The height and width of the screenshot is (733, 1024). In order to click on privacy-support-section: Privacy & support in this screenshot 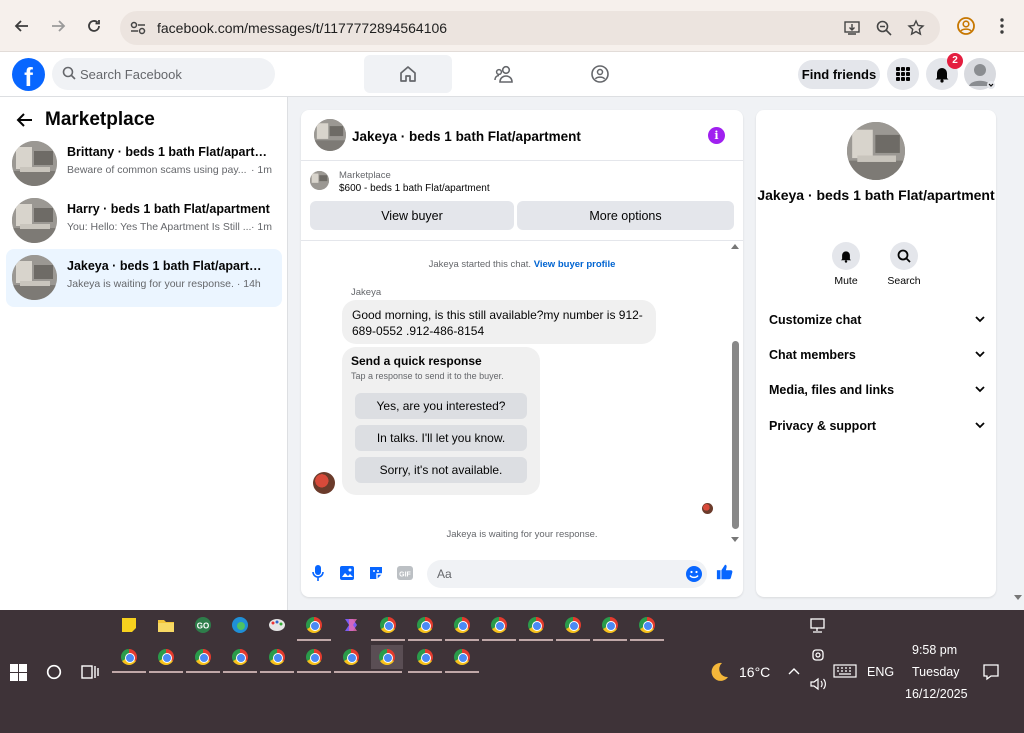, I will do `click(877, 429)`.